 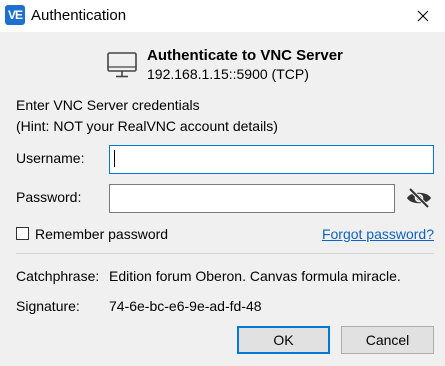 I want to click on remember-password-label: Remember password, so click(x=101, y=234).